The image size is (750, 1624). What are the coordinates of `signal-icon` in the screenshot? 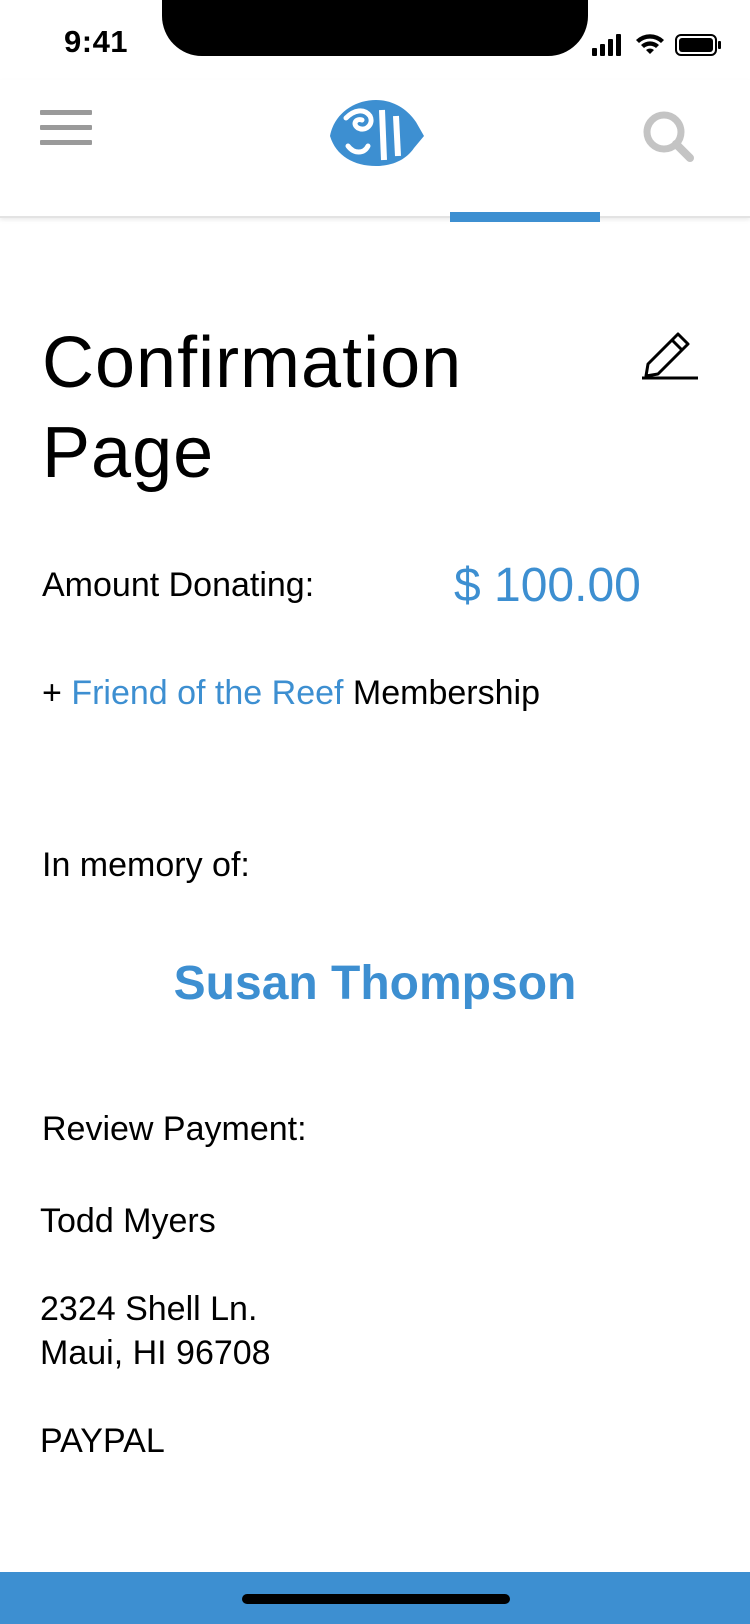 It's located at (606, 45).